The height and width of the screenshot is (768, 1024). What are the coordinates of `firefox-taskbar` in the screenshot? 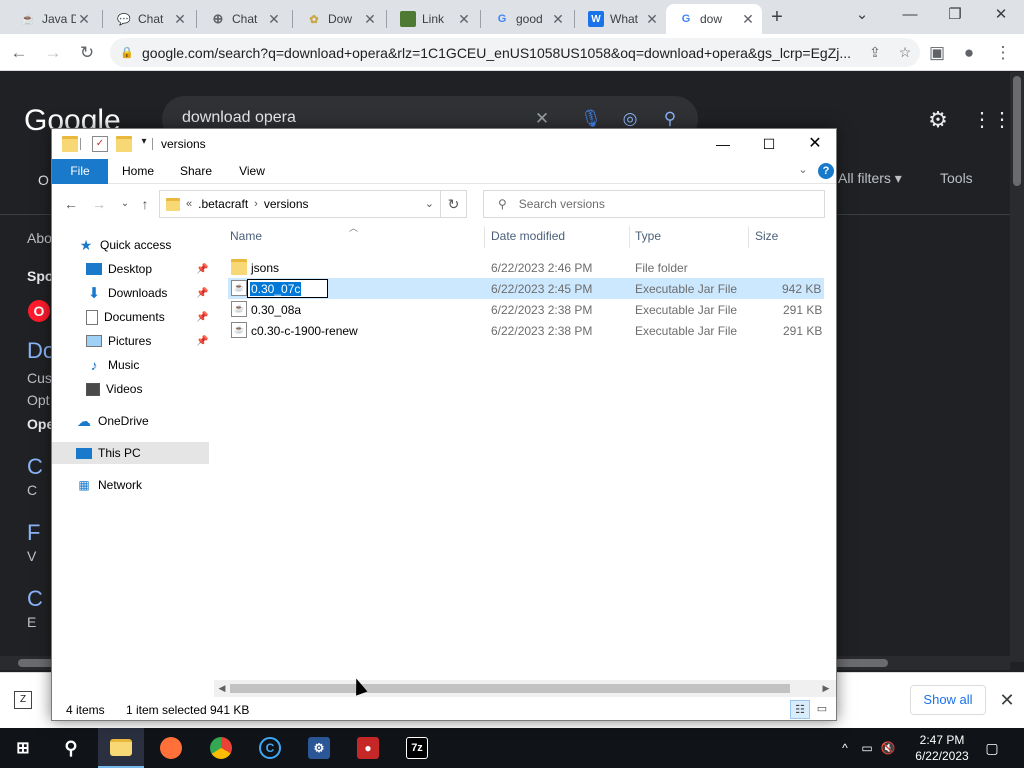 It's located at (171, 748).